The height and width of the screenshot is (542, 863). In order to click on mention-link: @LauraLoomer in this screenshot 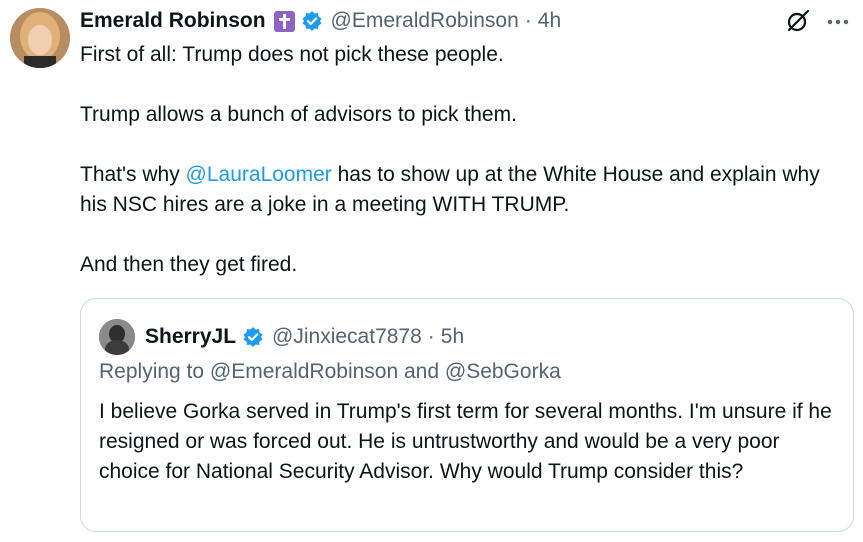, I will do `click(259, 174)`.